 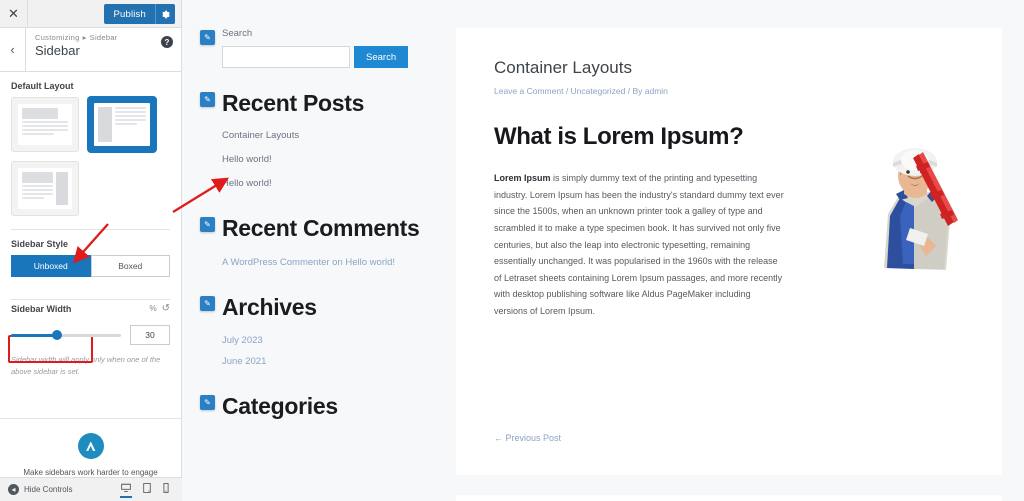 What do you see at coordinates (13, 49) in the screenshot?
I see `chevron-left-icon: ‹` at bounding box center [13, 49].